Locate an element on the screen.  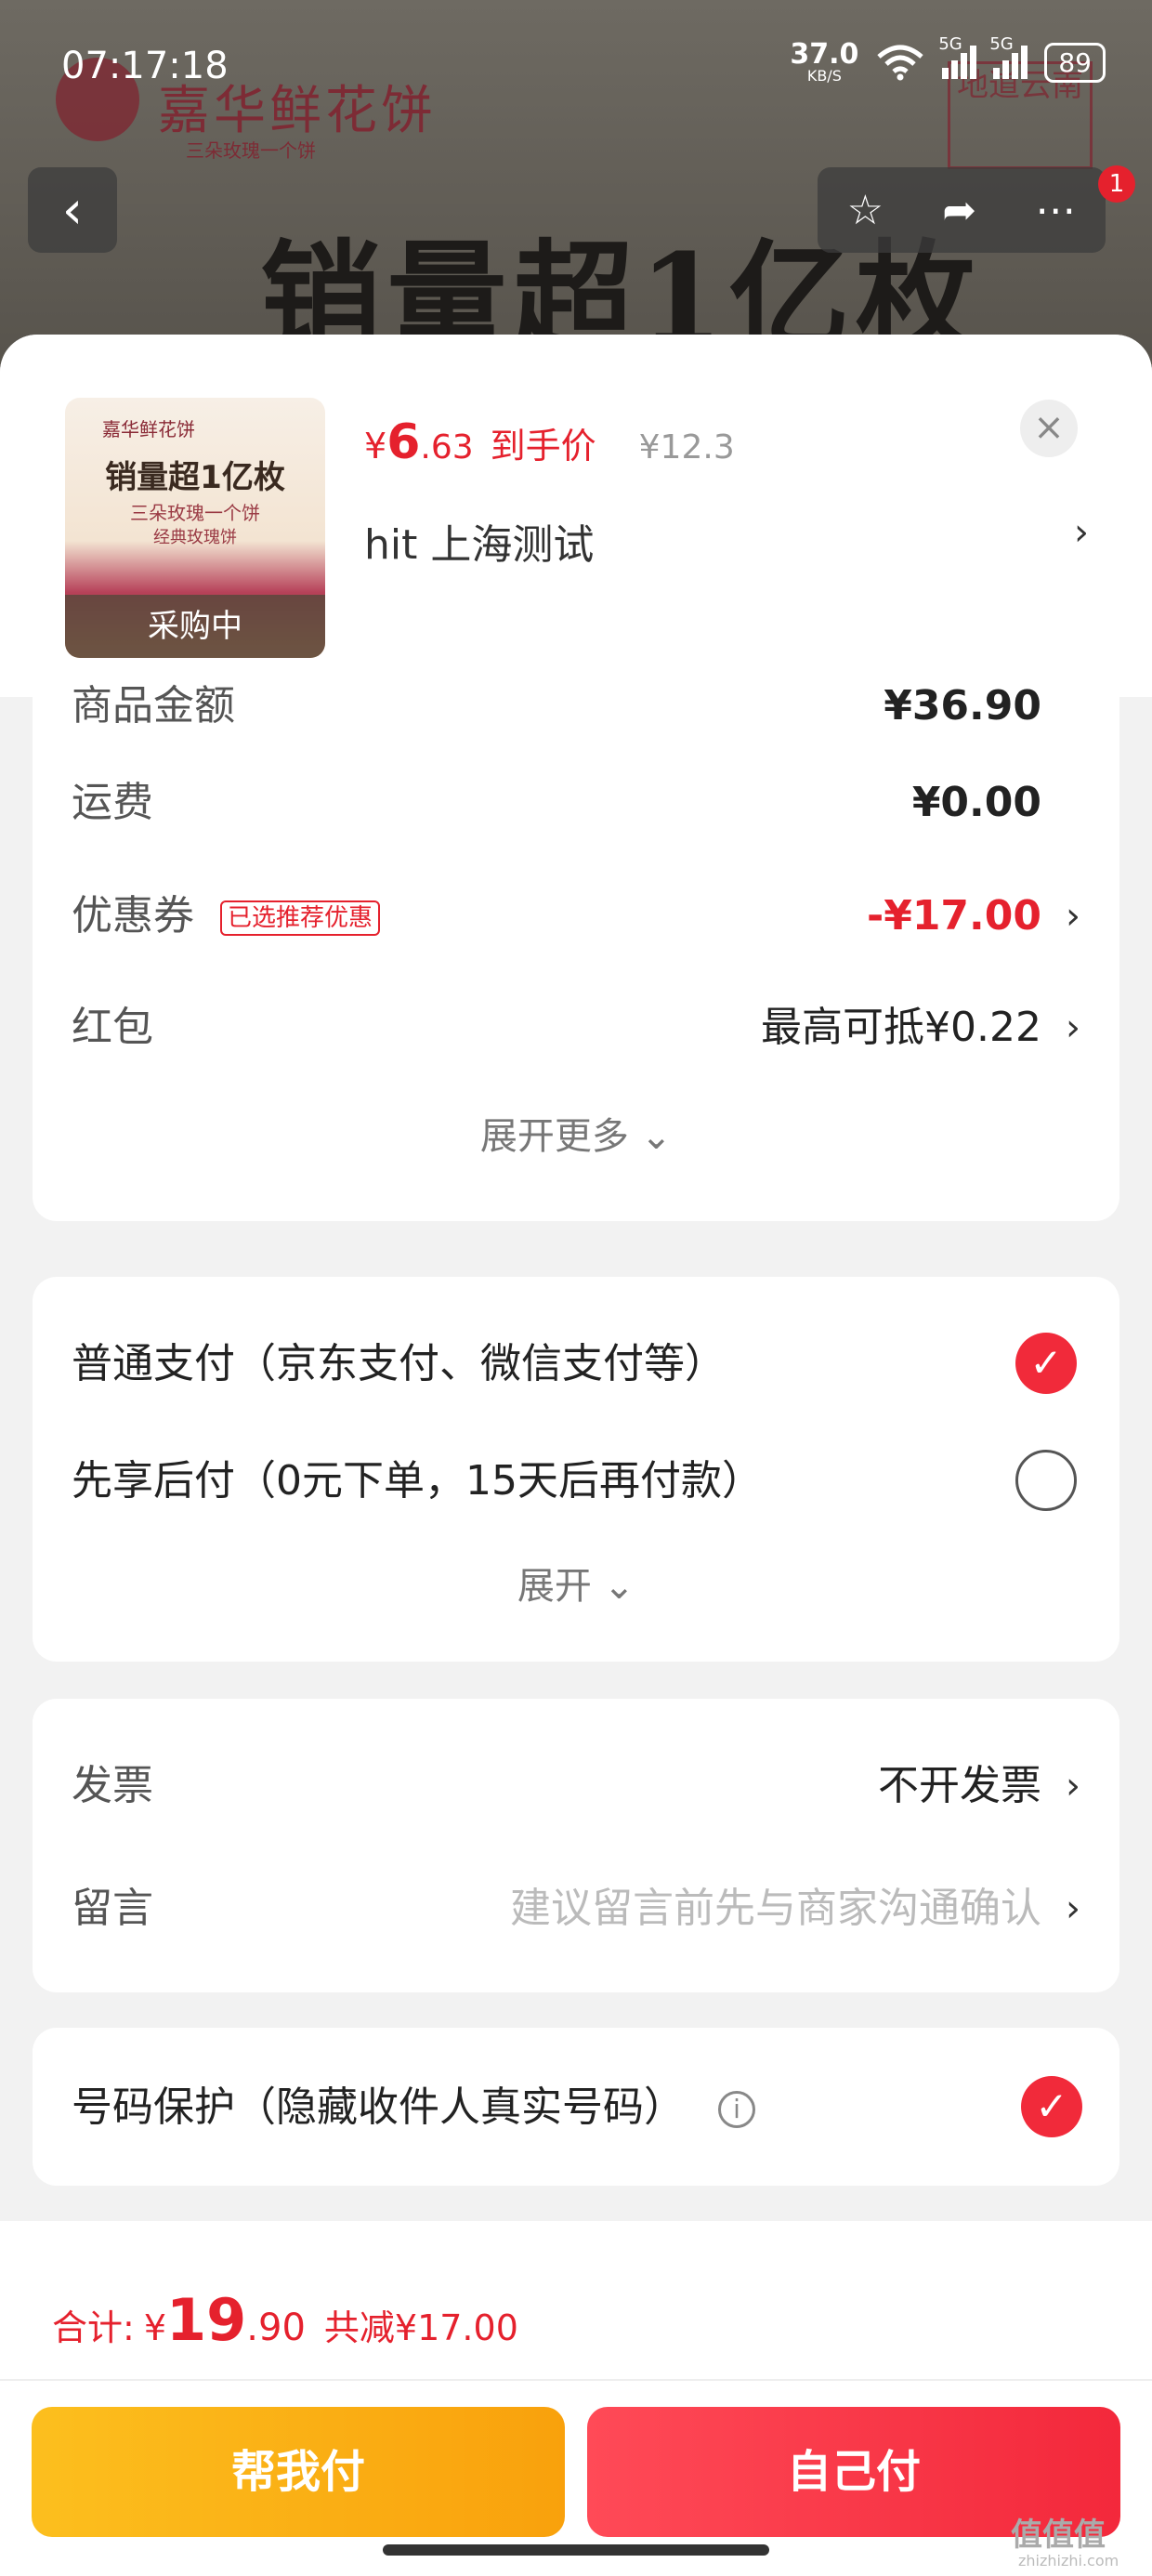
net-speed-value: 37.0 is located at coordinates (824, 54).